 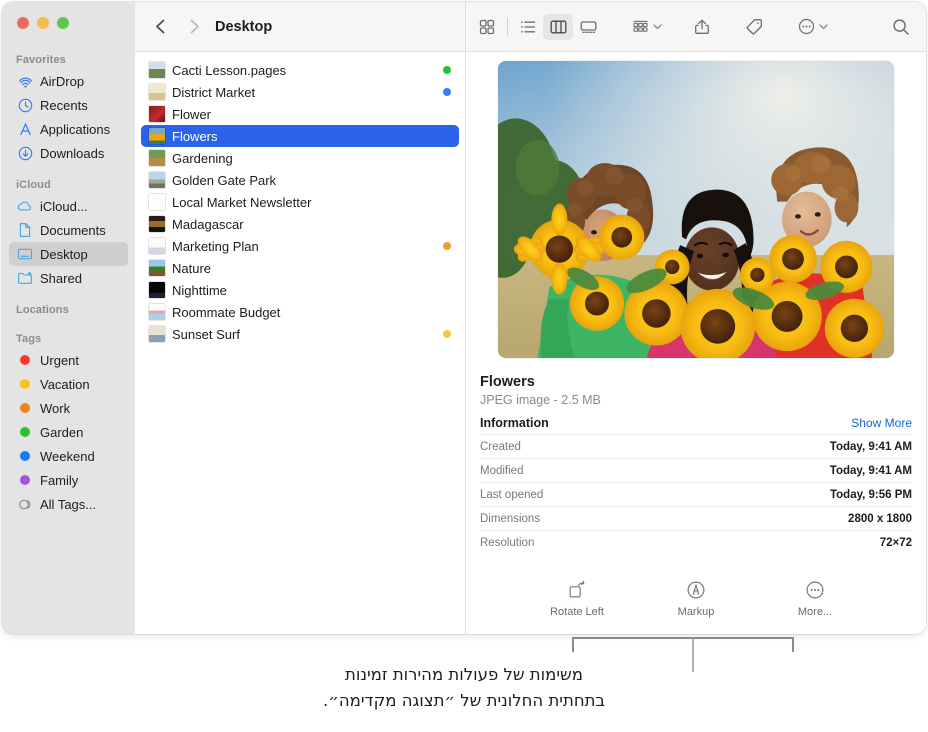 I want to click on clock-icon, so click(x=25, y=105).